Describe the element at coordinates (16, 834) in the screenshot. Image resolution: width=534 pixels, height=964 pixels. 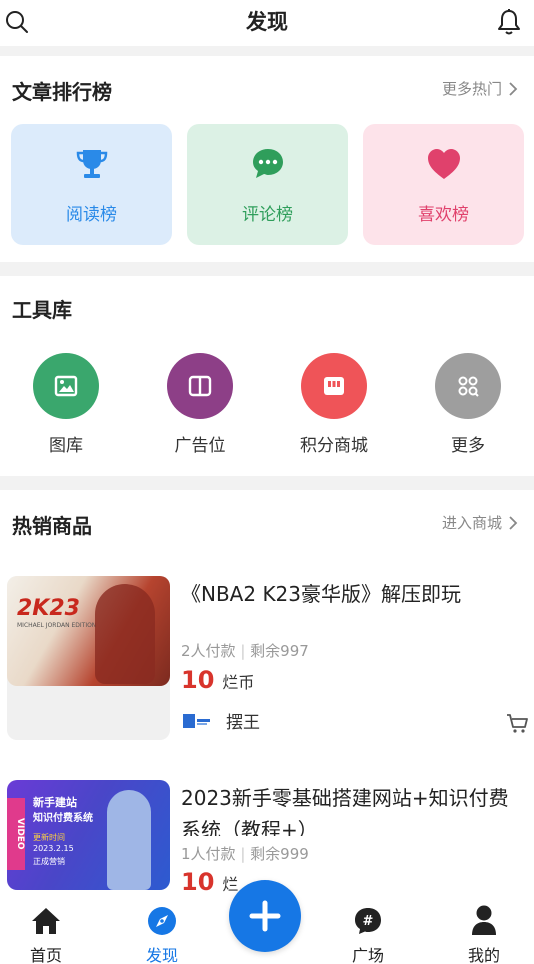
I see `product-image-side: VIDEO` at that location.